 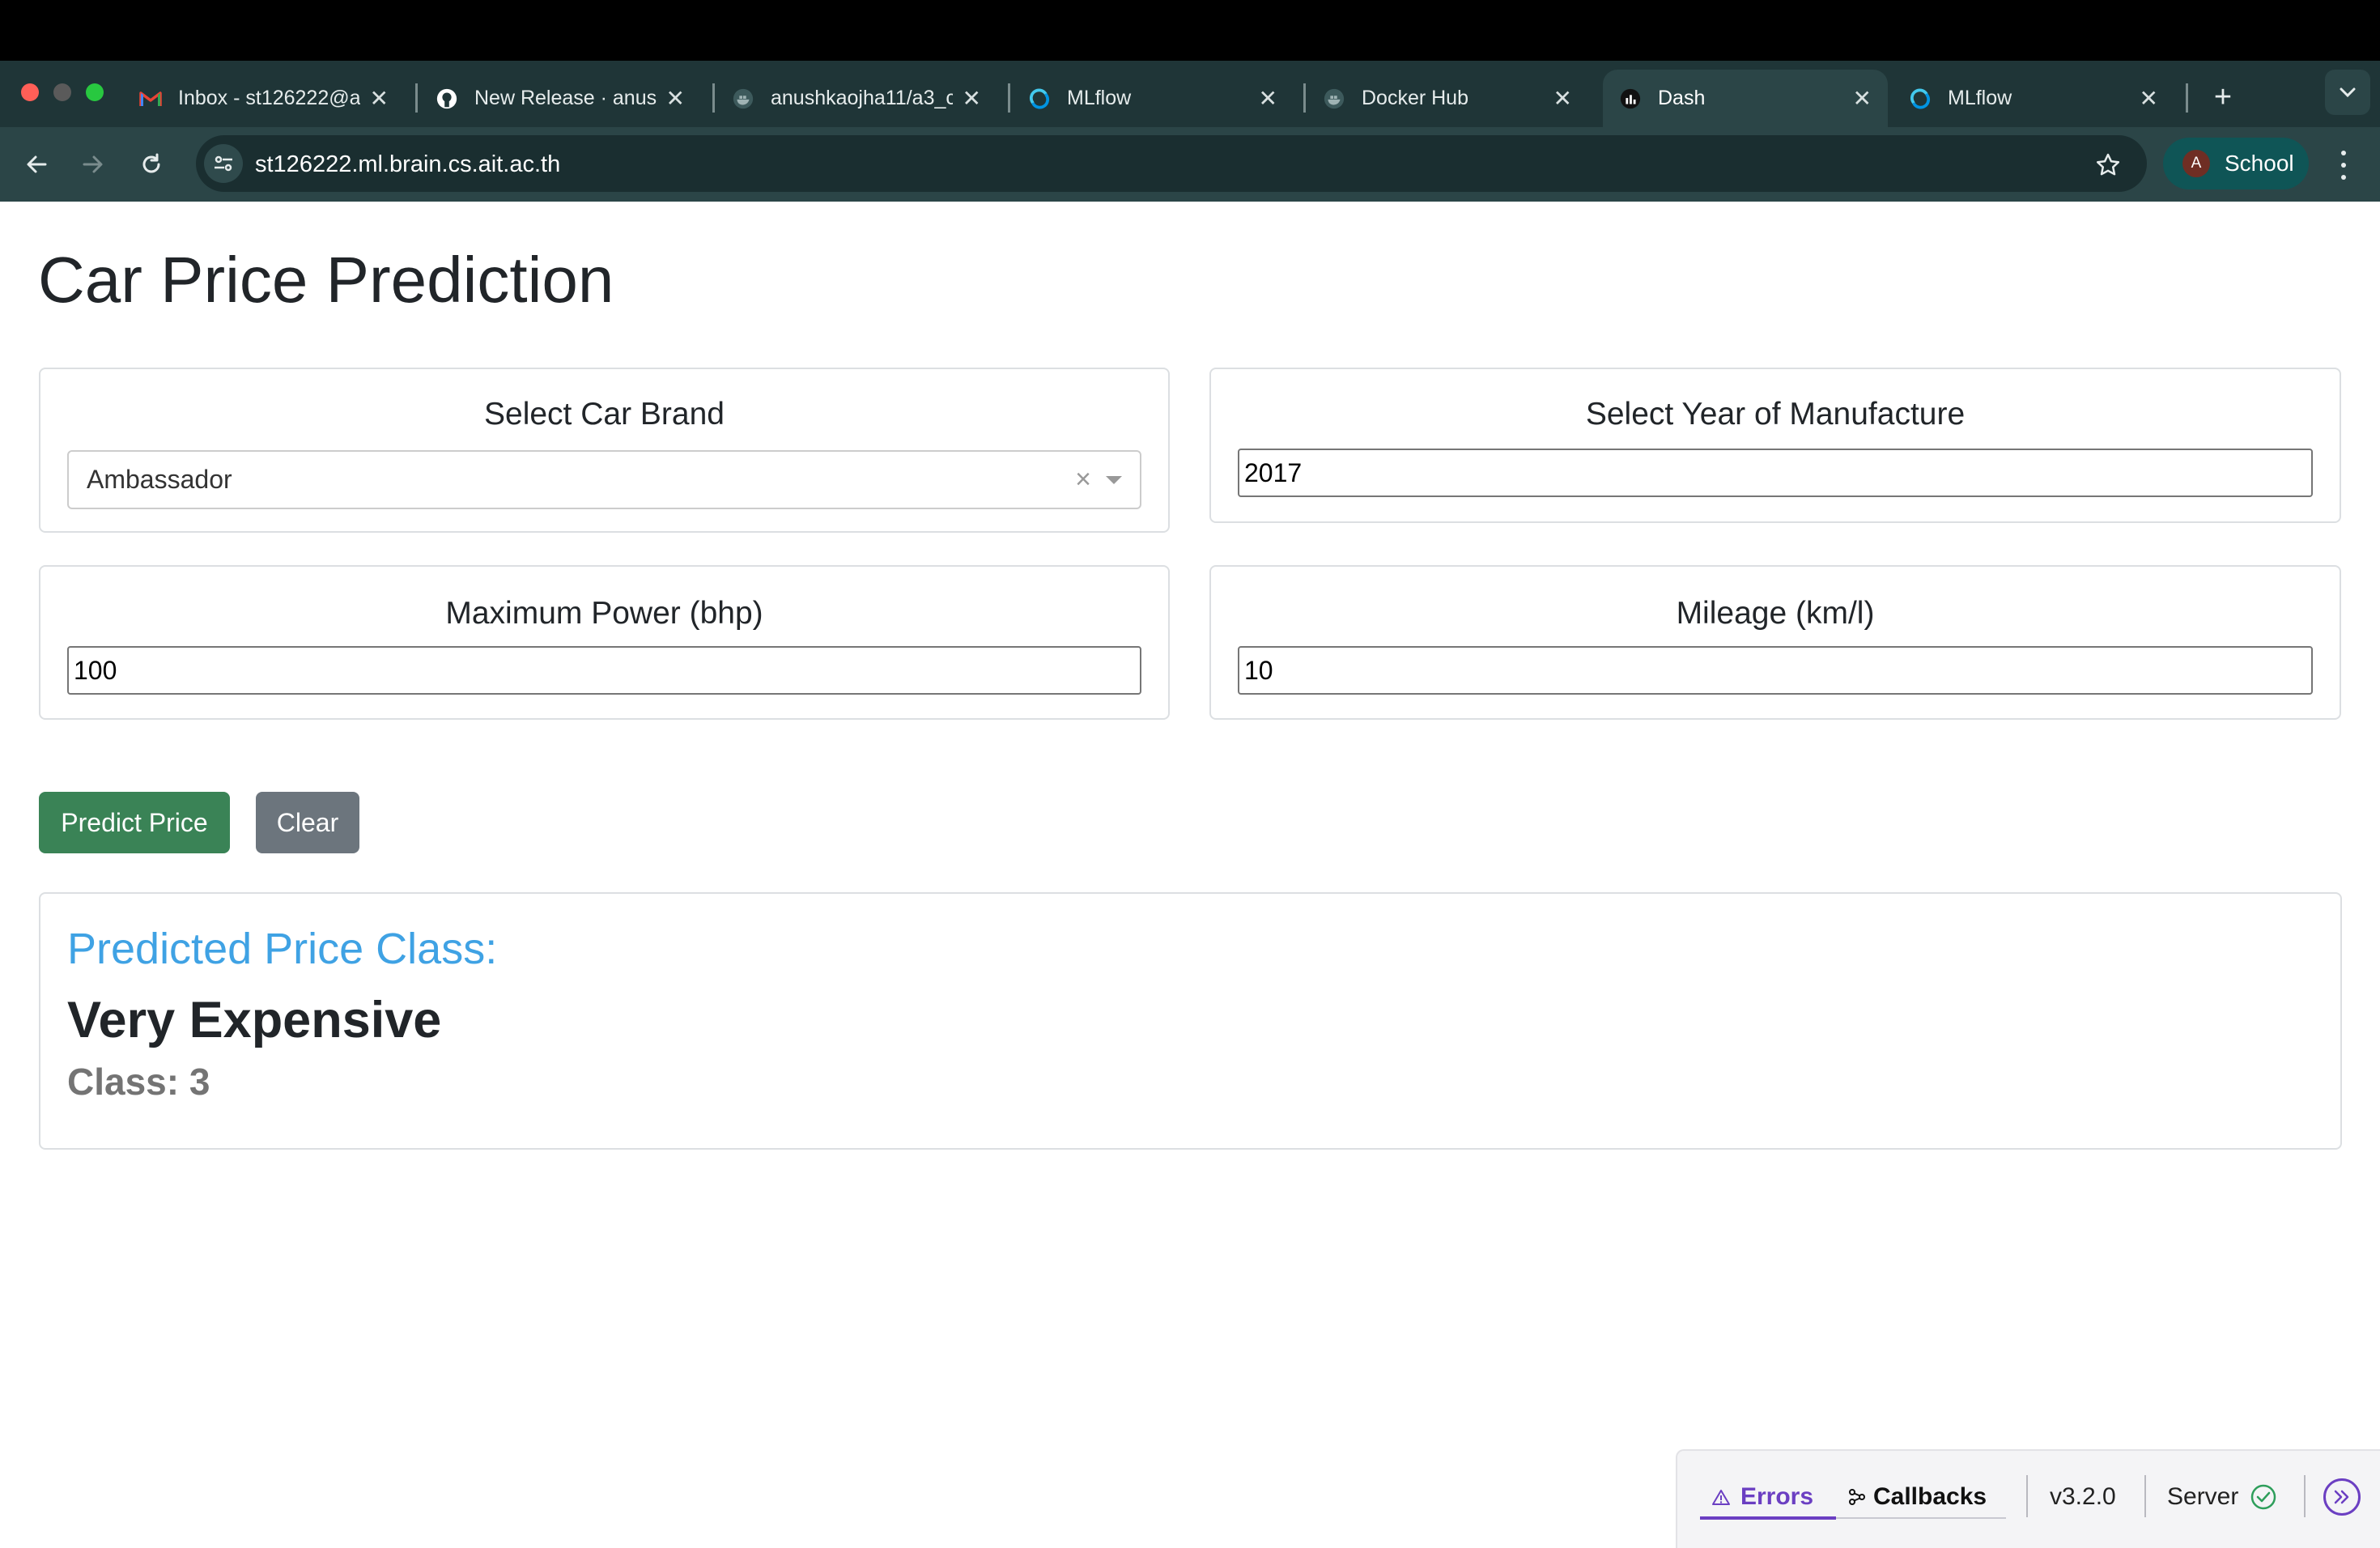 I want to click on predicted-class-value: Very Expensive, so click(x=254, y=1020).